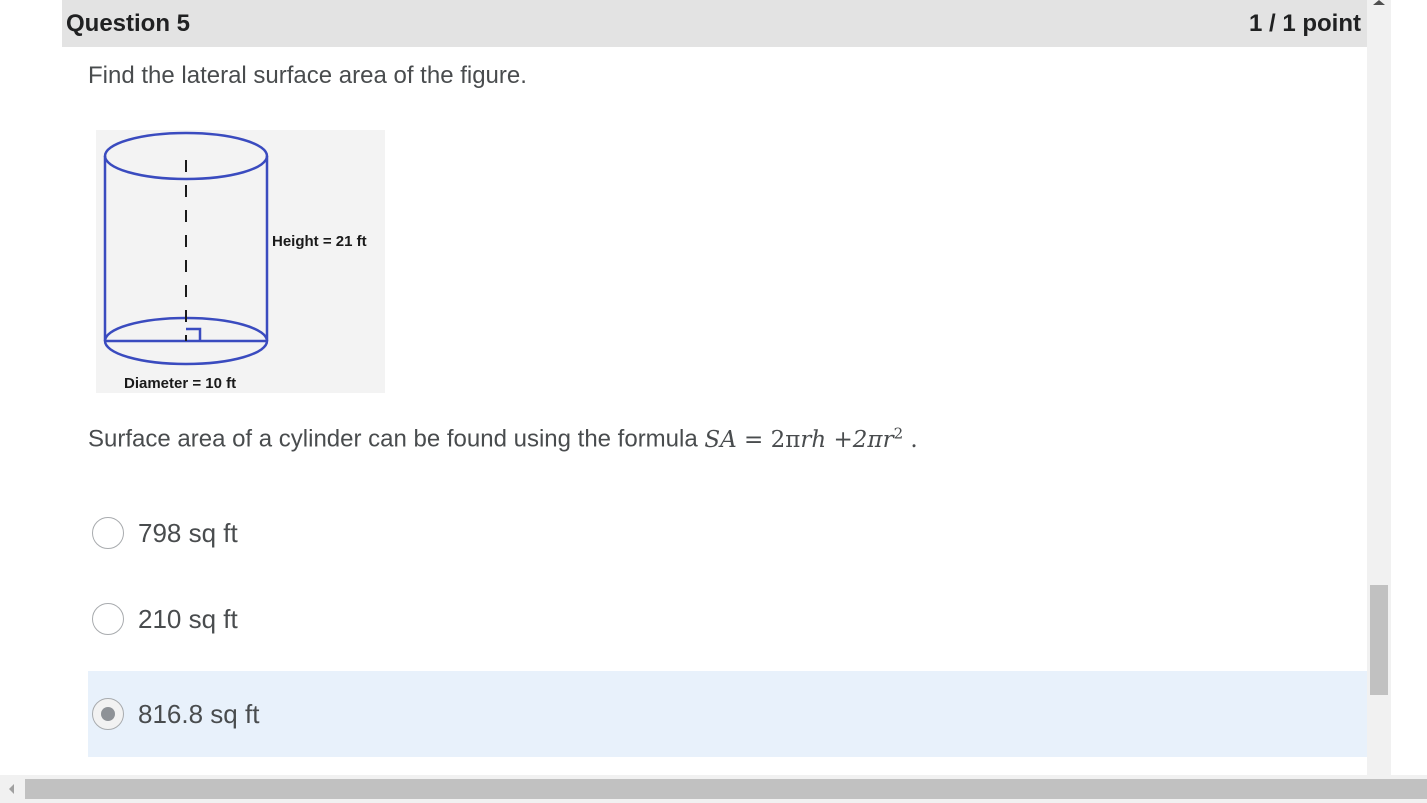  What do you see at coordinates (188, 618) in the screenshot?
I see `answer-option-label: 210 sq ft` at bounding box center [188, 618].